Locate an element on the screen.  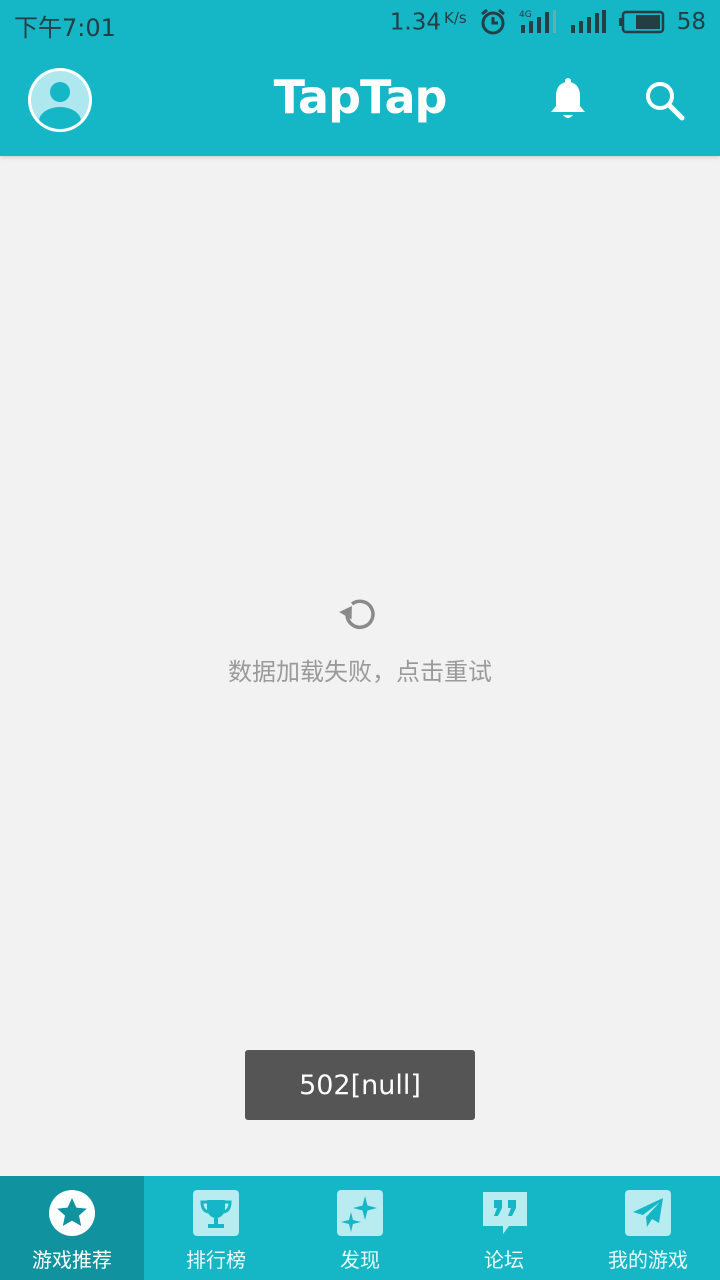
status-indicators: 1.34 K/s 4G 58 is located at coordinates (548, 22).